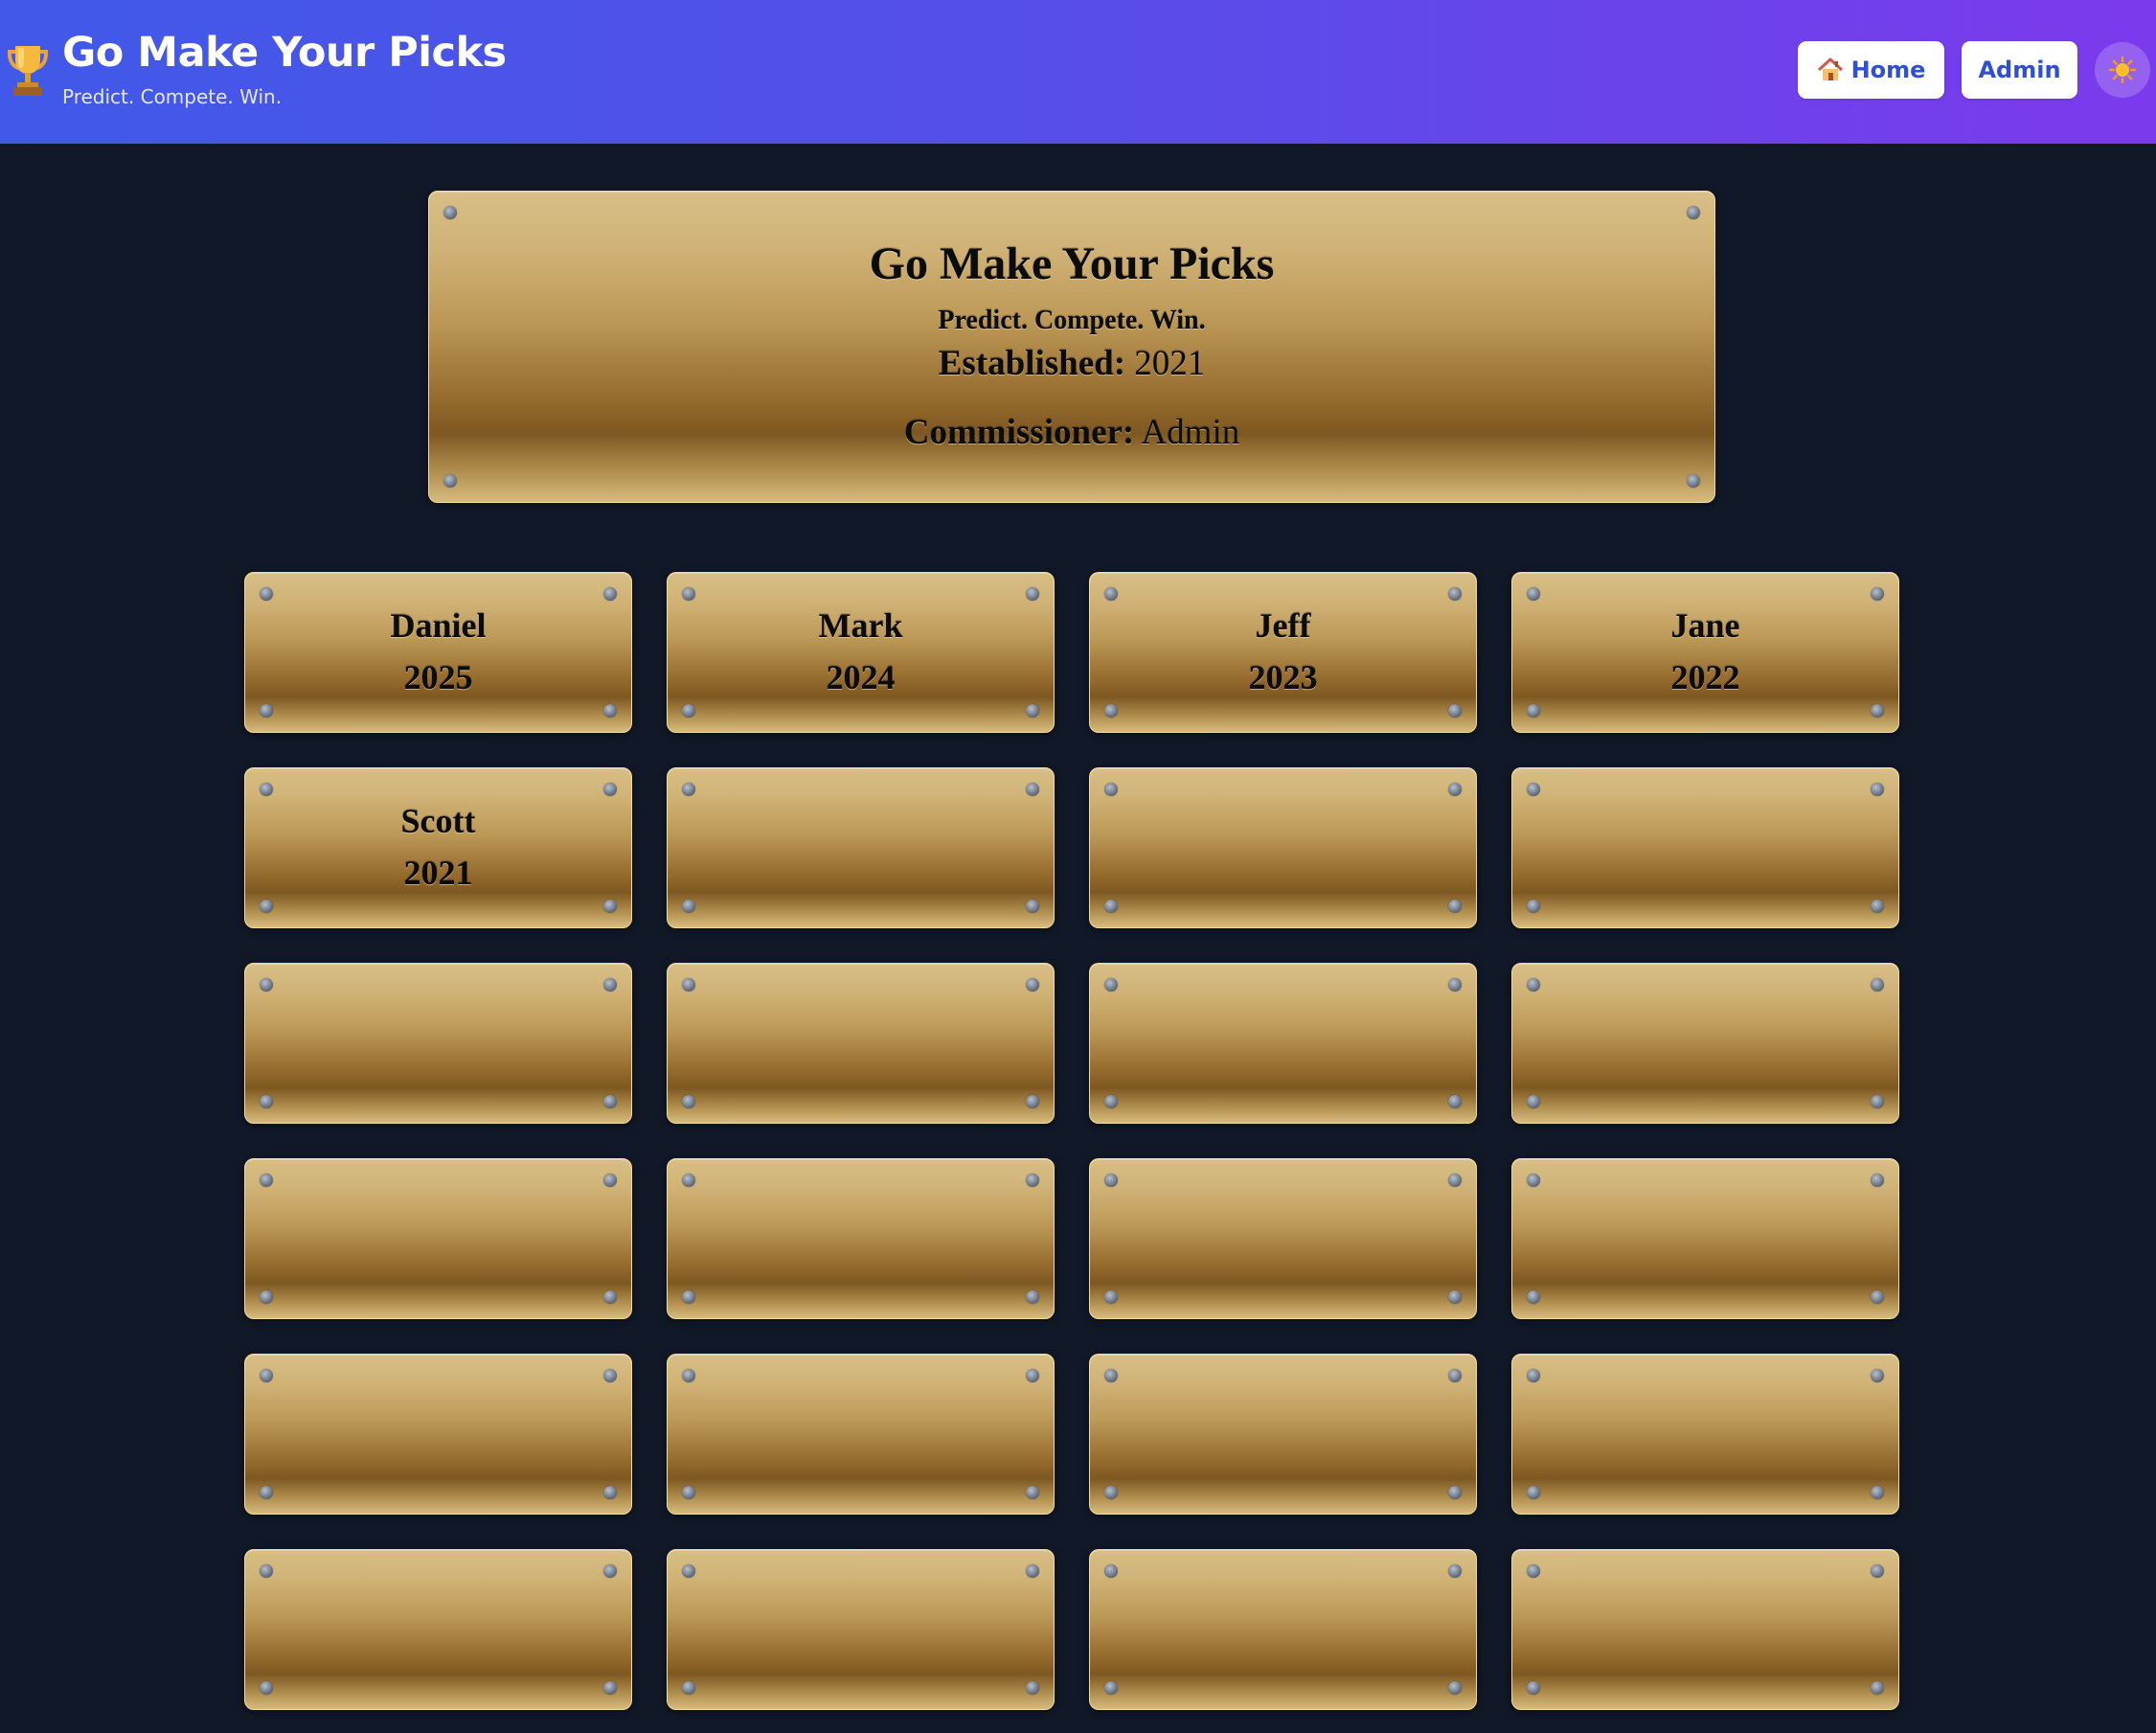  I want to click on established-value: 2021, so click(1170, 363).